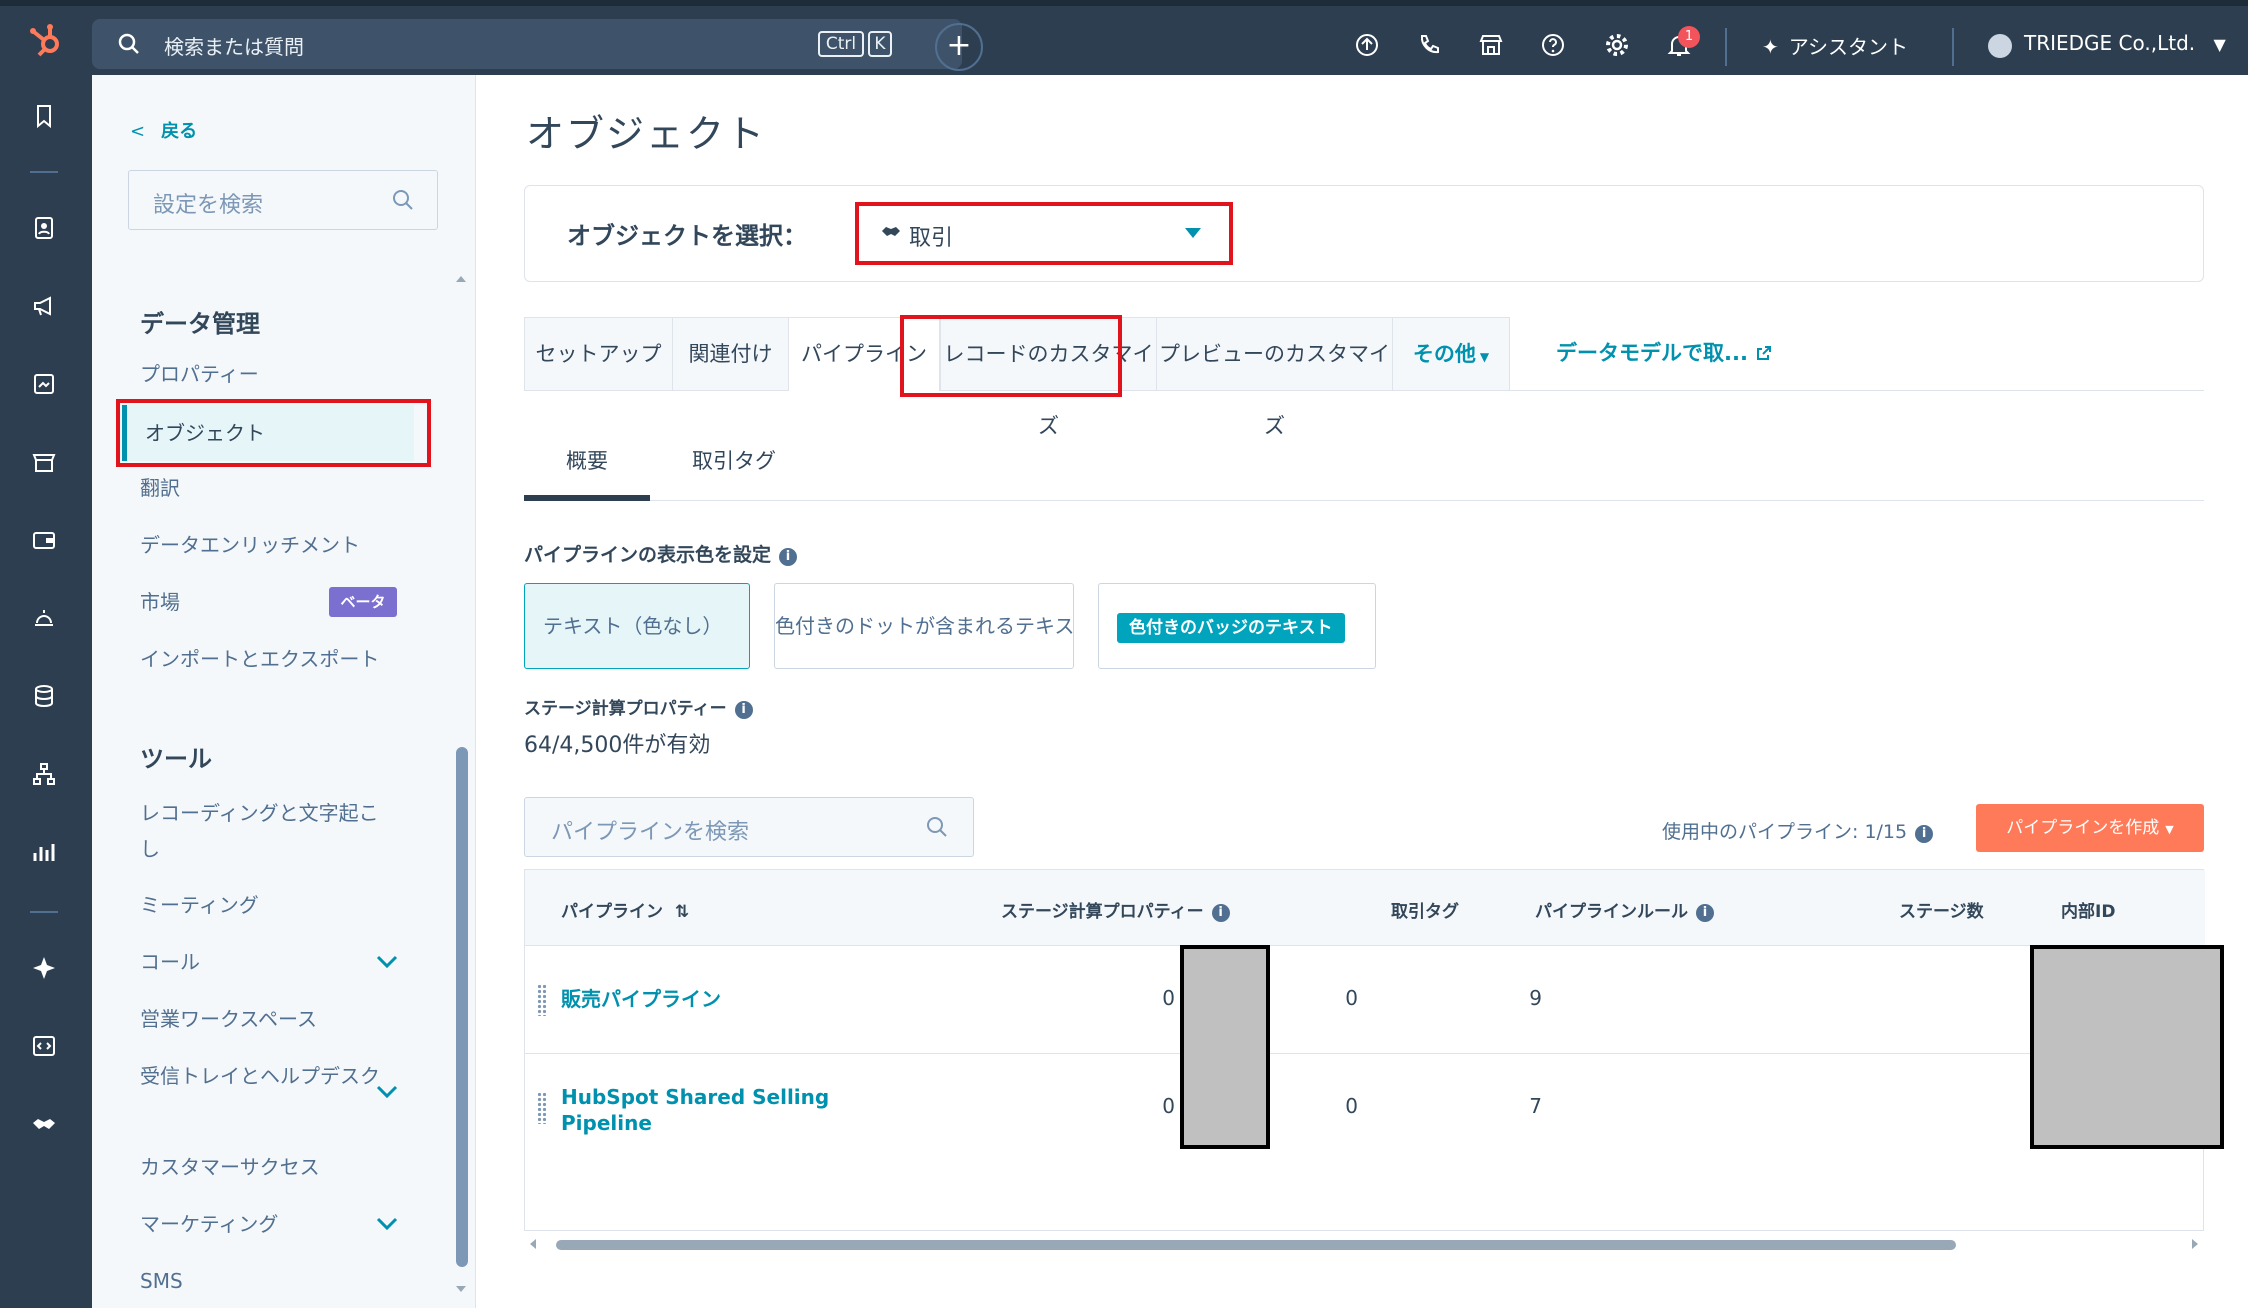 This screenshot has height=1308, width=2248. What do you see at coordinates (1044, 233) in the screenshot?
I see `highlight-object-select-annotation` at bounding box center [1044, 233].